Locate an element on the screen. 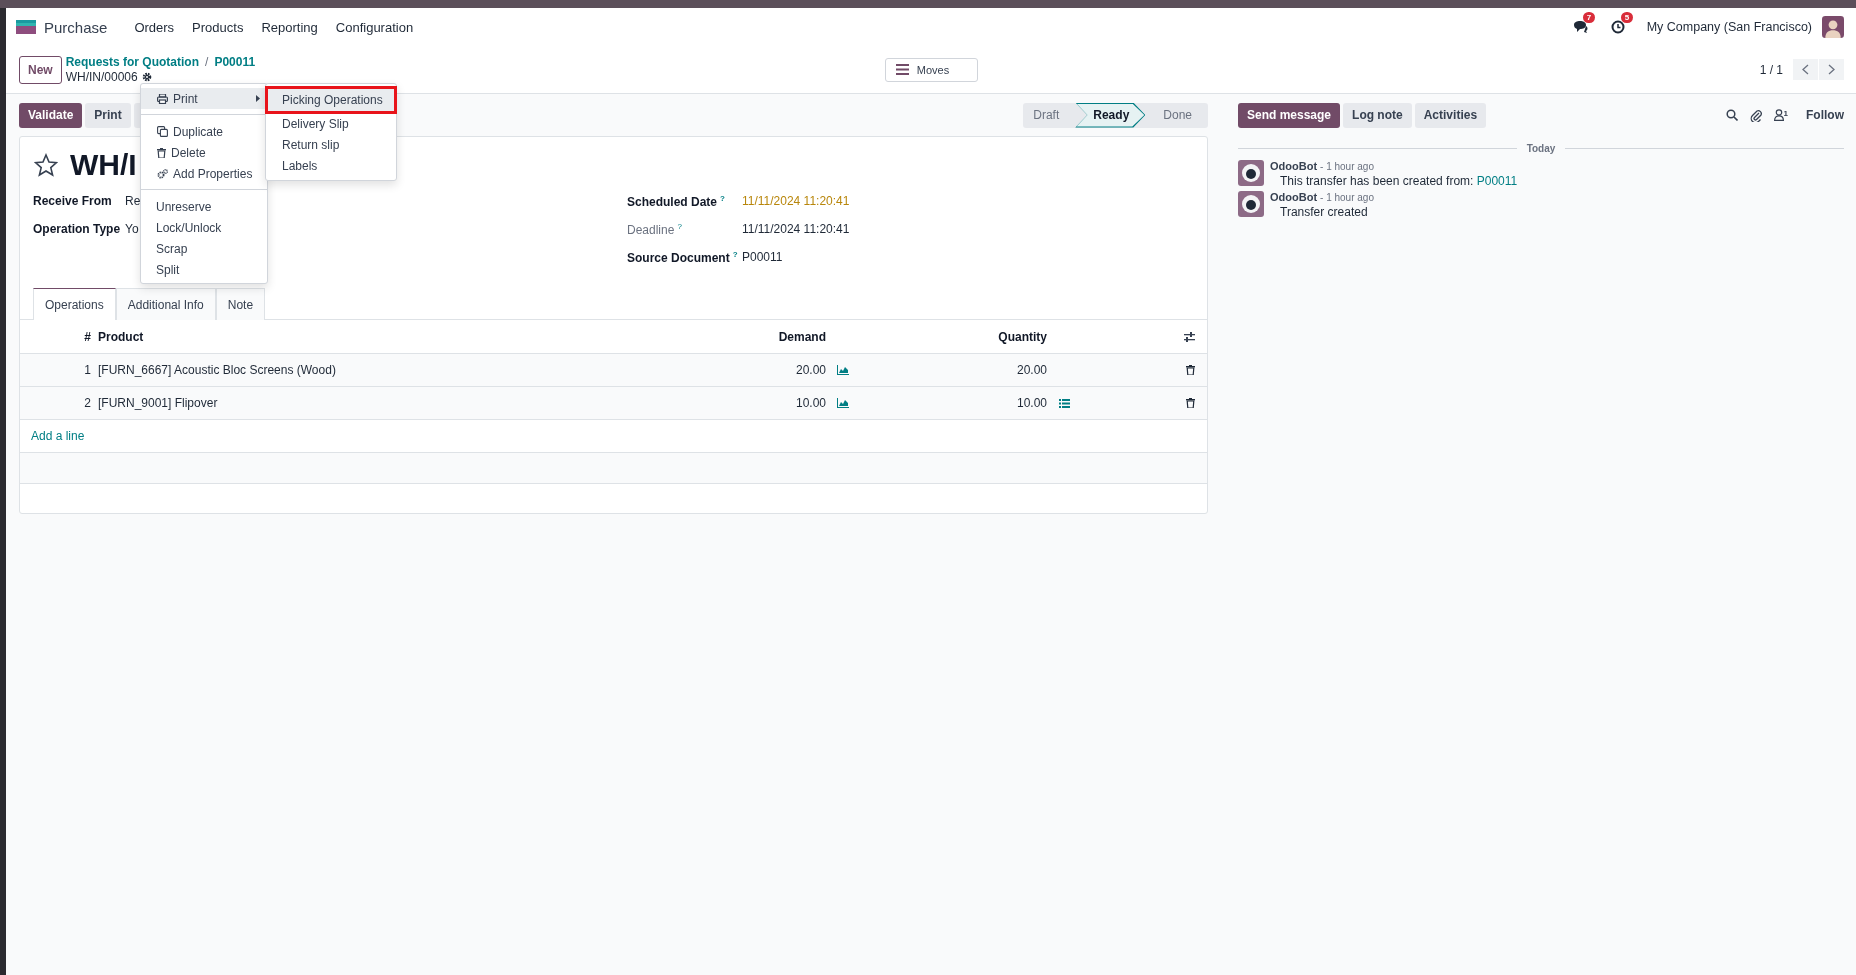  menu-item: Delivery Slip is located at coordinates (331, 123).